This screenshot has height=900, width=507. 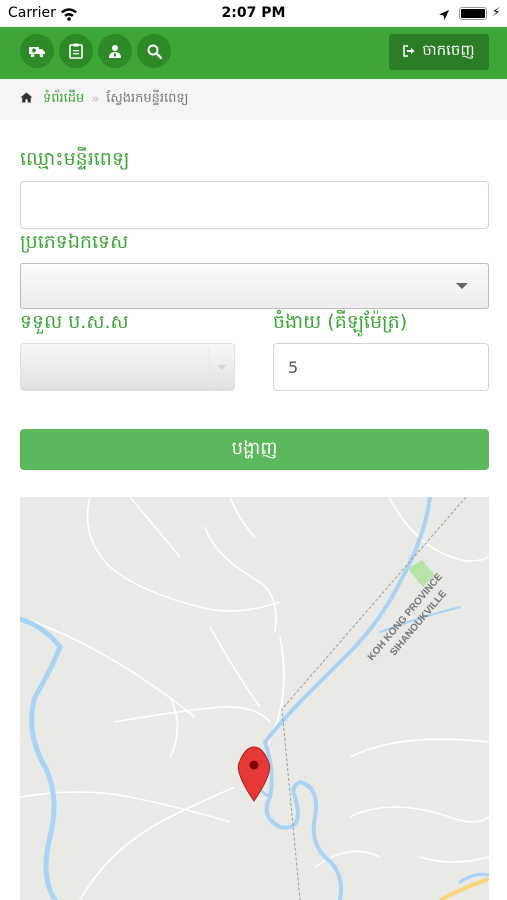 I want to click on breadcrumb-current: ស្វែងរកមន្ទីរពេទ្យ, so click(x=147, y=98).